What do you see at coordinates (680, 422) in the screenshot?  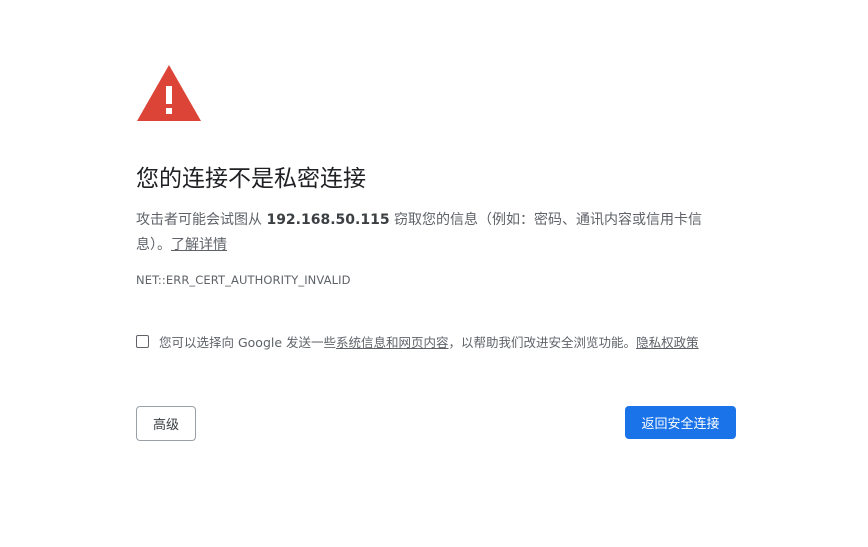 I see `back-to-safety-button: 返回安全连接` at bounding box center [680, 422].